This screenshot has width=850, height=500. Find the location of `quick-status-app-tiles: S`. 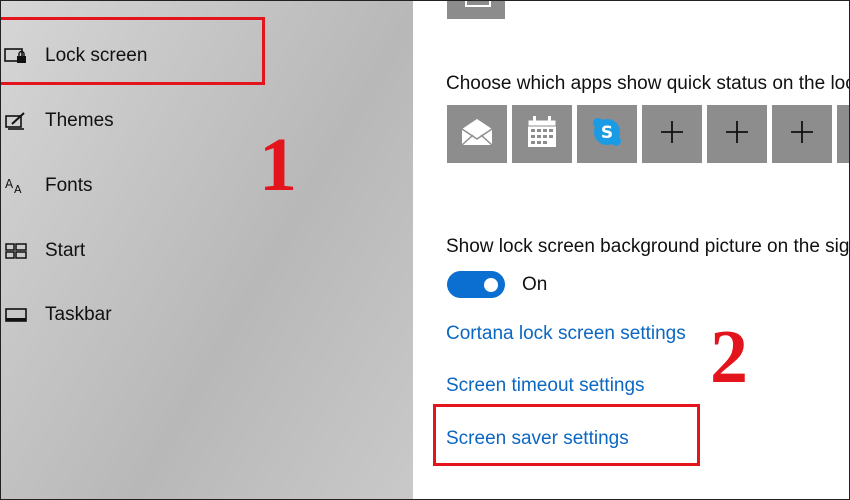

quick-status-app-tiles: S is located at coordinates (648, 134).